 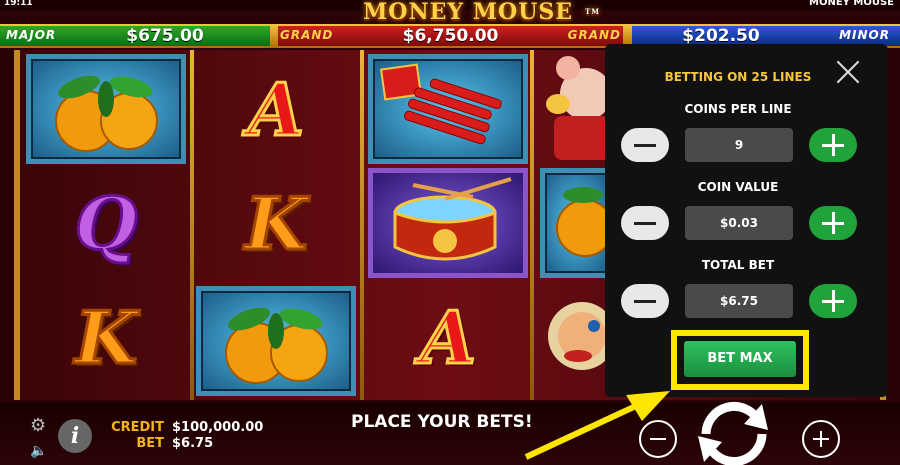 I want to click on firecracker-icon, so click(x=440, y=104).